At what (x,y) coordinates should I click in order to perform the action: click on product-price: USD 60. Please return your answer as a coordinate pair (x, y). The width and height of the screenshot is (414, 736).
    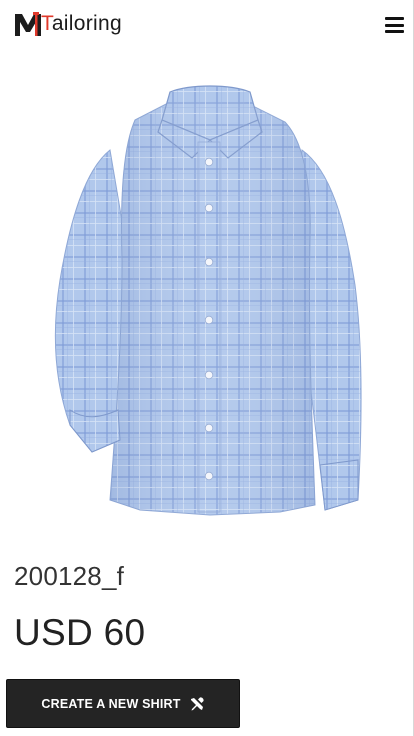
    Looking at the image, I should click on (80, 632).